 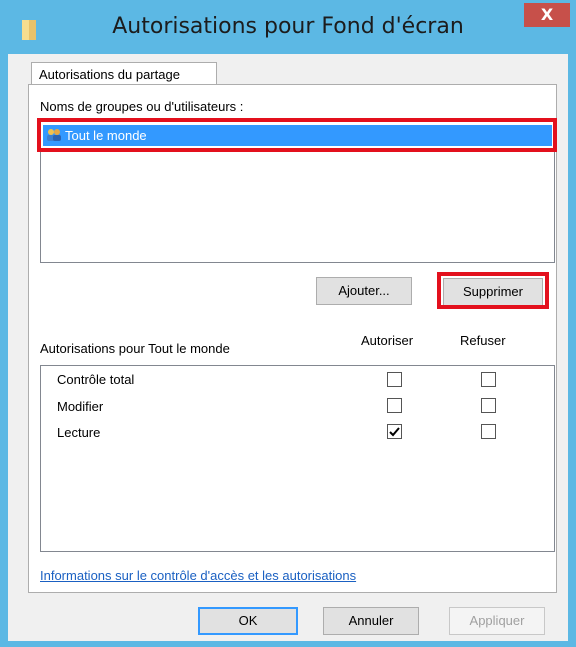 What do you see at coordinates (96, 379) in the screenshot?
I see `permission-row-full-control: Contrôle total` at bounding box center [96, 379].